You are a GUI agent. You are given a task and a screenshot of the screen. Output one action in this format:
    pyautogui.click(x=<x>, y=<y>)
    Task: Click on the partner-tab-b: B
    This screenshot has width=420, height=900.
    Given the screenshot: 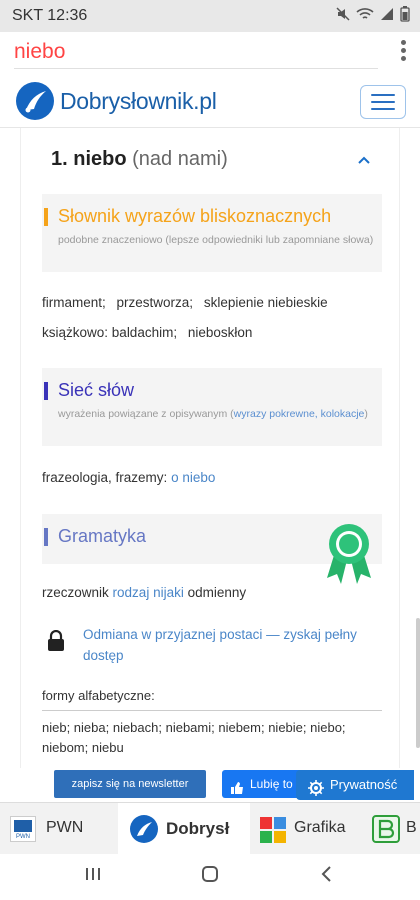 What is the action you would take?
    pyautogui.click(x=391, y=829)
    